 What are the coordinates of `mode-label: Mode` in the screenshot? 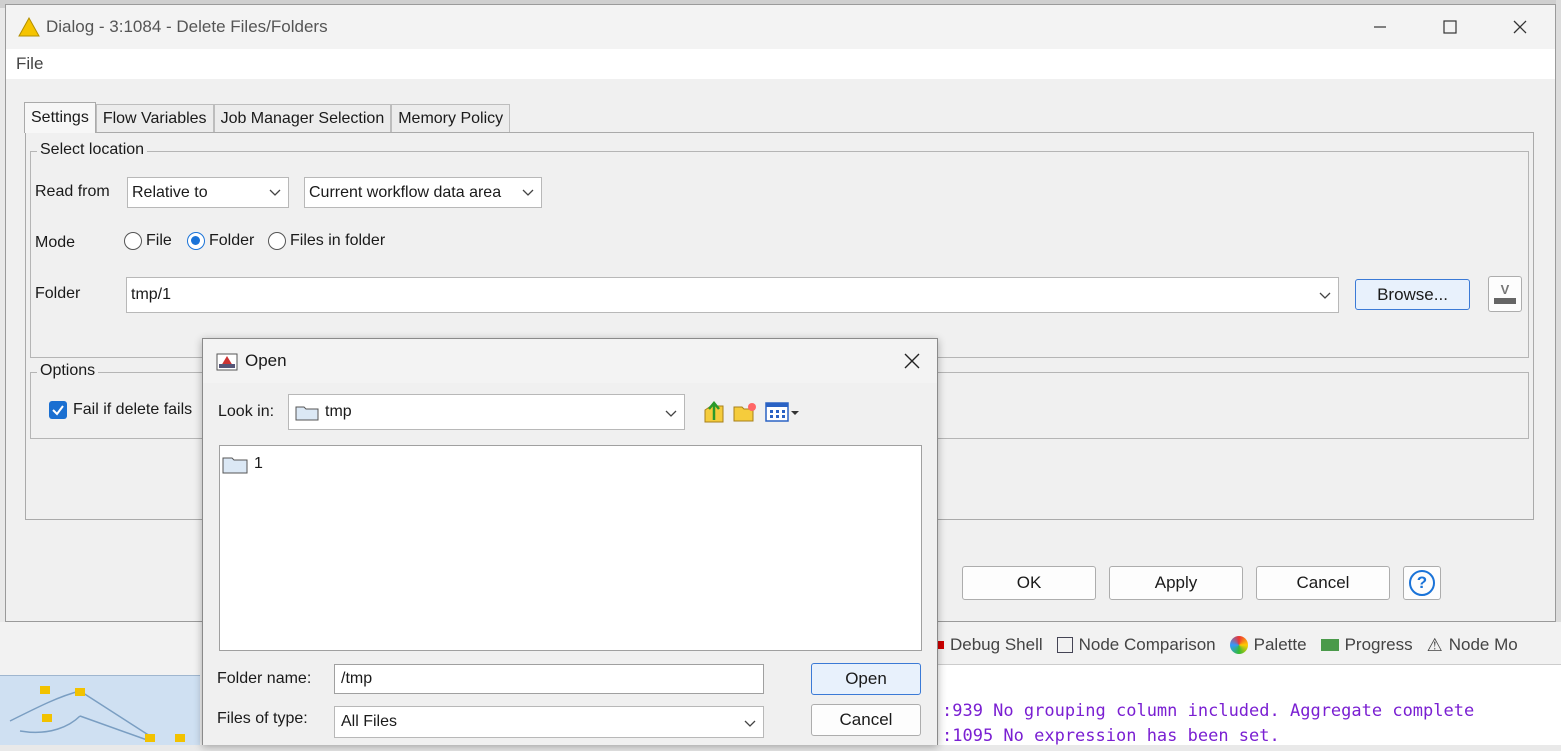 It's located at (55, 242).